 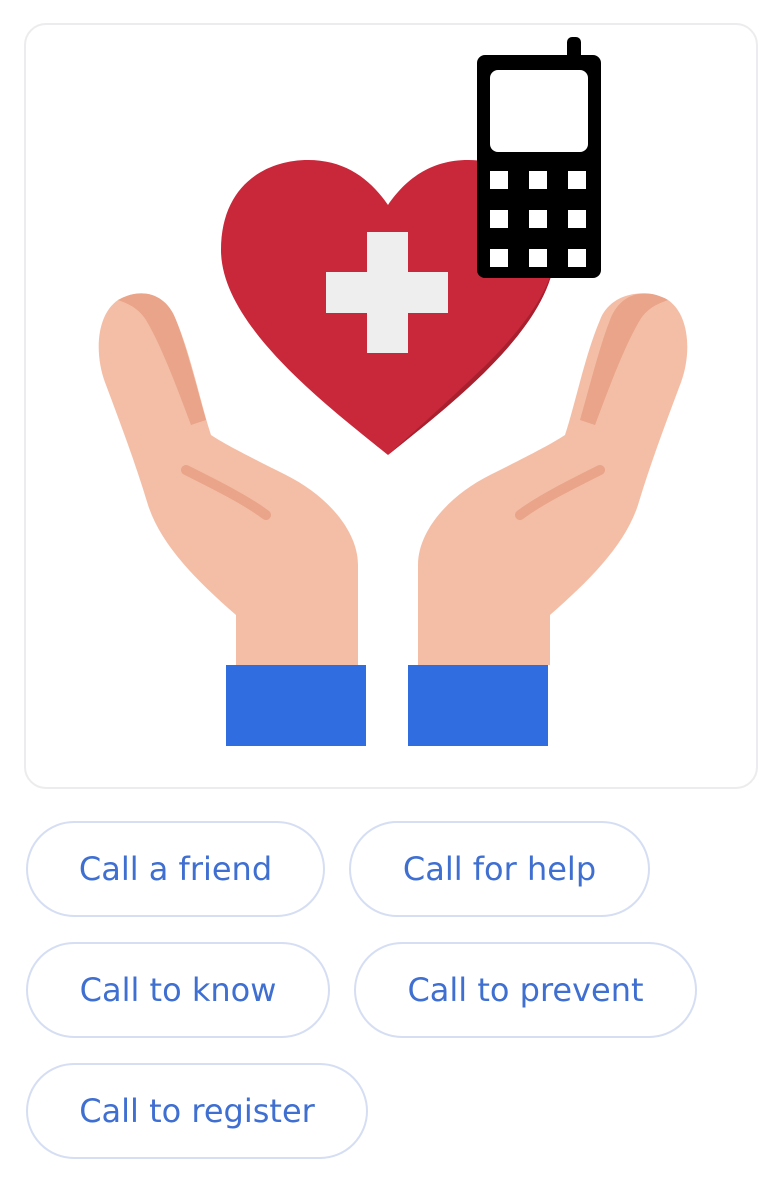 I want to click on call-for-help-chip: Call for help, so click(x=499, y=869).